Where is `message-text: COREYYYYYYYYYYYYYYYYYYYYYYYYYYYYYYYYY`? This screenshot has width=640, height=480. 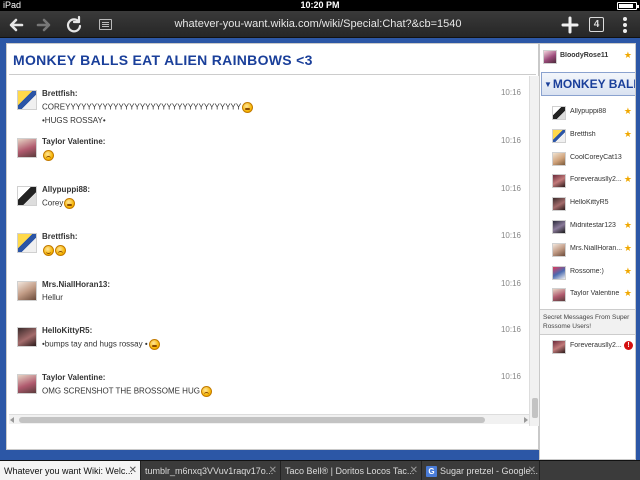
message-text: COREYYYYYYYYYYYYYYYYYYYYYYYYYYYYYYYYY is located at coordinates (148, 107).